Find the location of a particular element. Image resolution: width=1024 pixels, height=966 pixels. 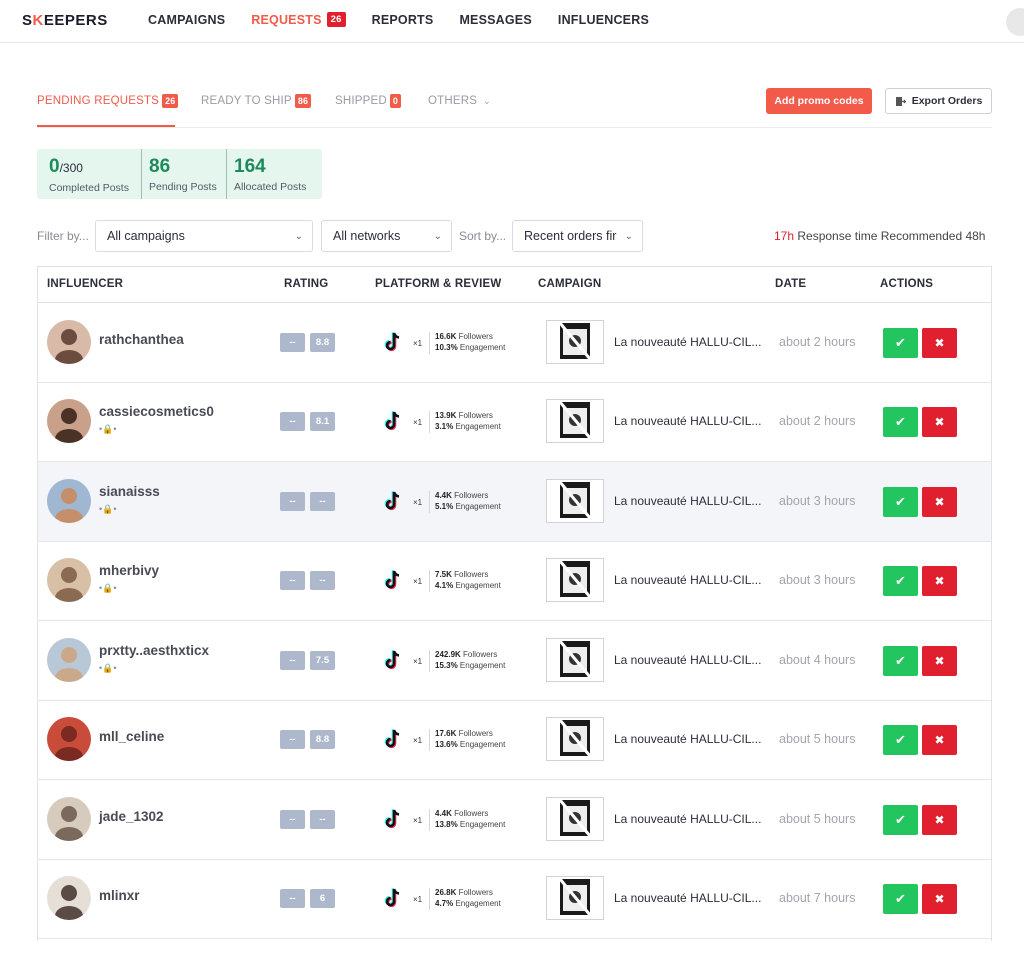

nav-reports: REPORTS is located at coordinates (403, 19).